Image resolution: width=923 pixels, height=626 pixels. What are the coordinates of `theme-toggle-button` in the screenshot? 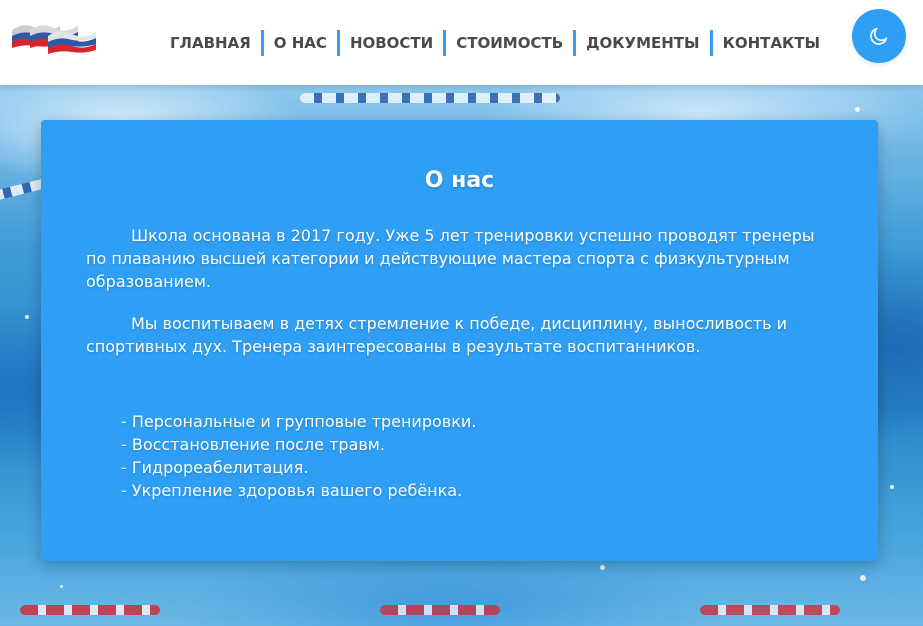 It's located at (879, 36).